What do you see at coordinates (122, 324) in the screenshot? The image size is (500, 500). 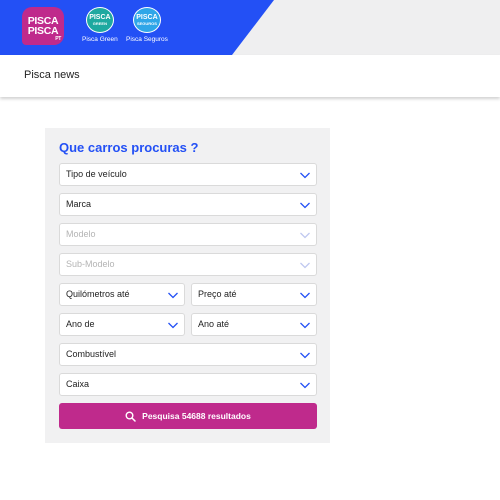 I see `year-from-select: Ano de` at bounding box center [122, 324].